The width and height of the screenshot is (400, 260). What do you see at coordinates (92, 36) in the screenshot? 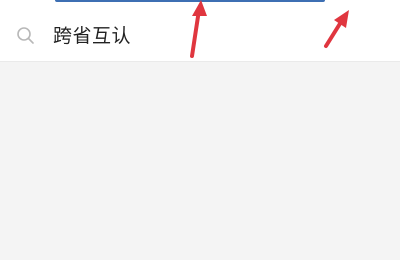
I see `search-input-value: 跨省互认` at bounding box center [92, 36].